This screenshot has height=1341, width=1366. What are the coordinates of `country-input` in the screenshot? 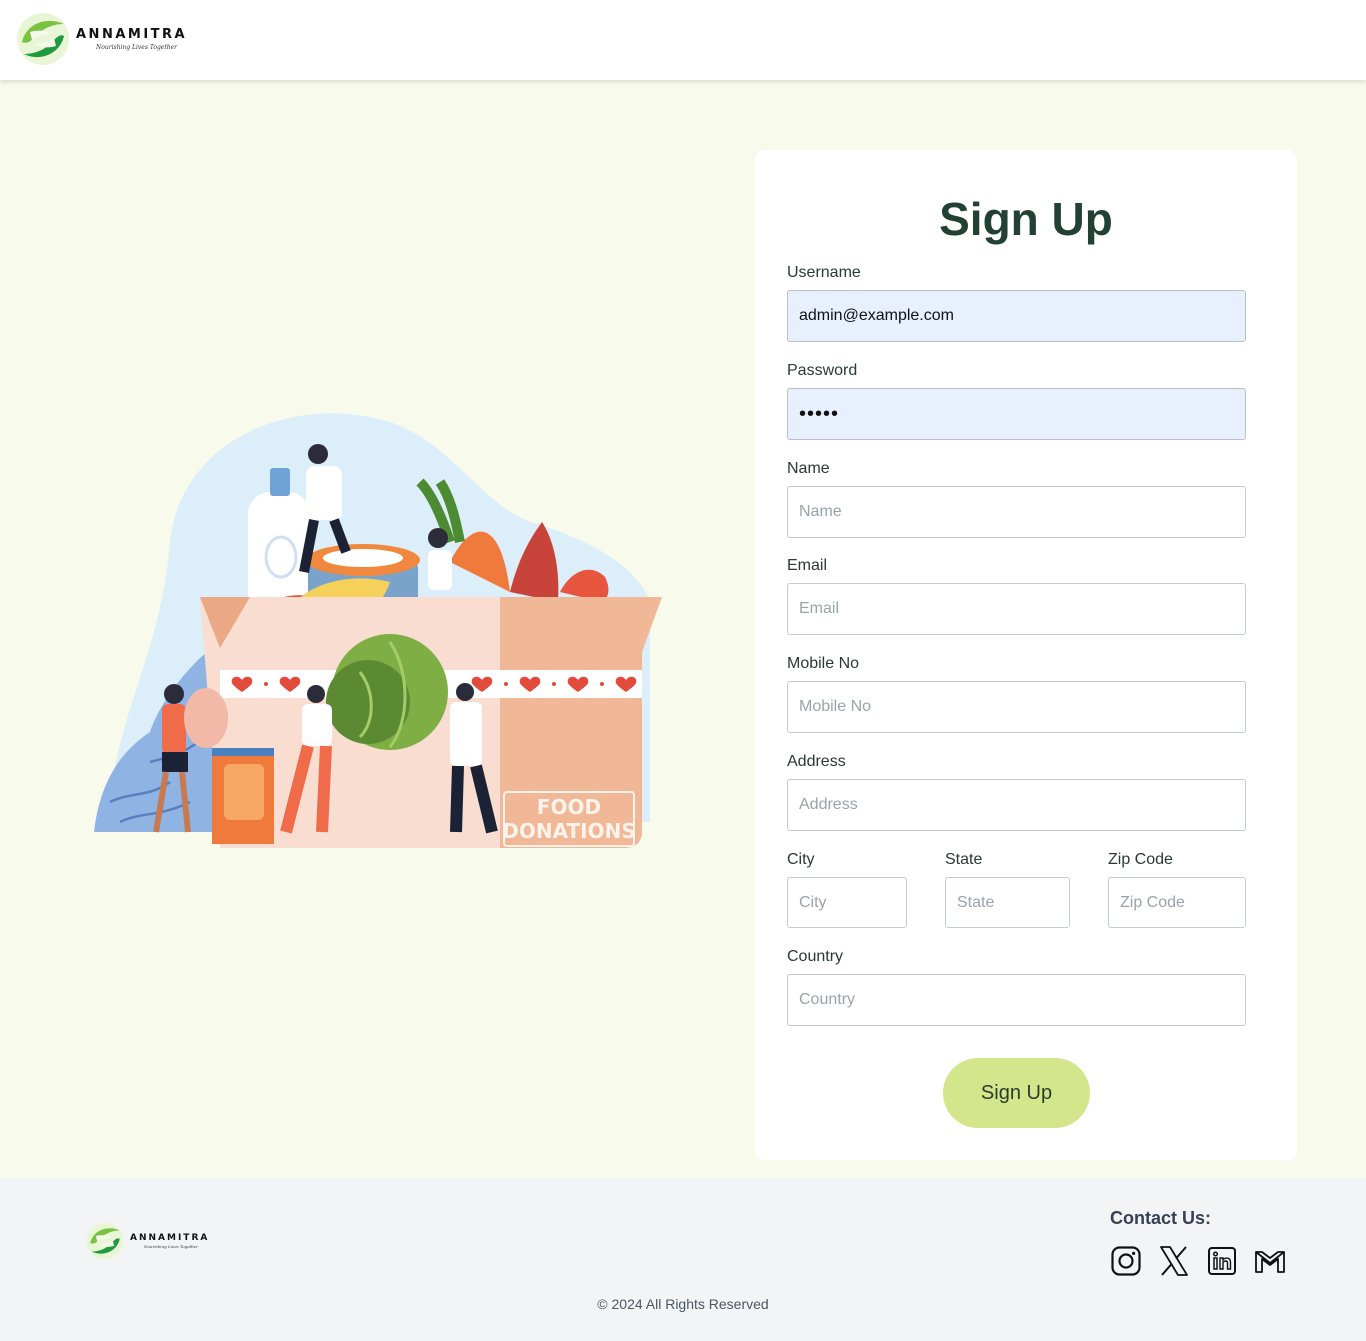 It's located at (1016, 1000).